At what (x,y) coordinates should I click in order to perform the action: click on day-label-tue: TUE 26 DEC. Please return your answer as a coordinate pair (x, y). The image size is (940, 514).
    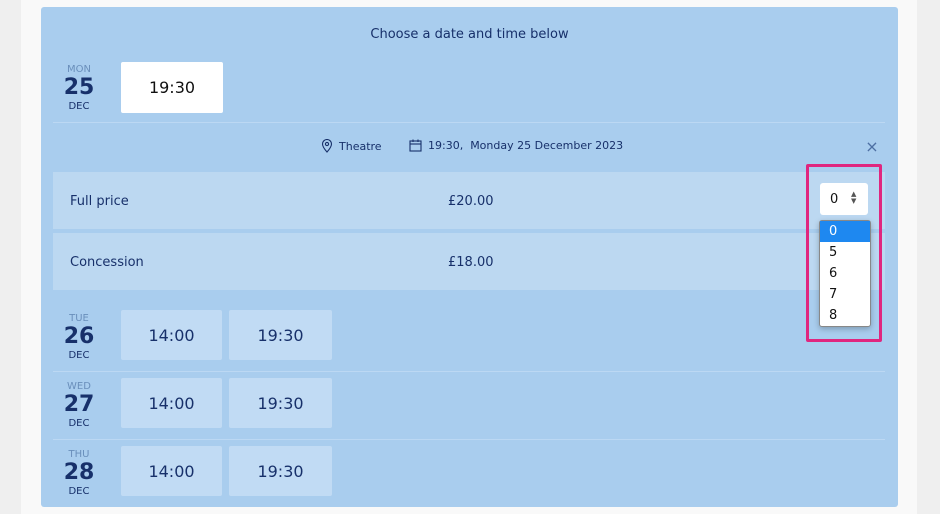
    Looking at the image, I should click on (79, 337).